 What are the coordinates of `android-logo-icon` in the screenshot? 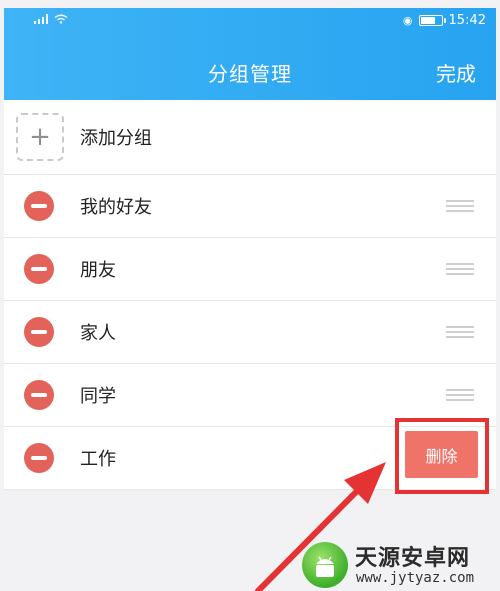 It's located at (325, 565).